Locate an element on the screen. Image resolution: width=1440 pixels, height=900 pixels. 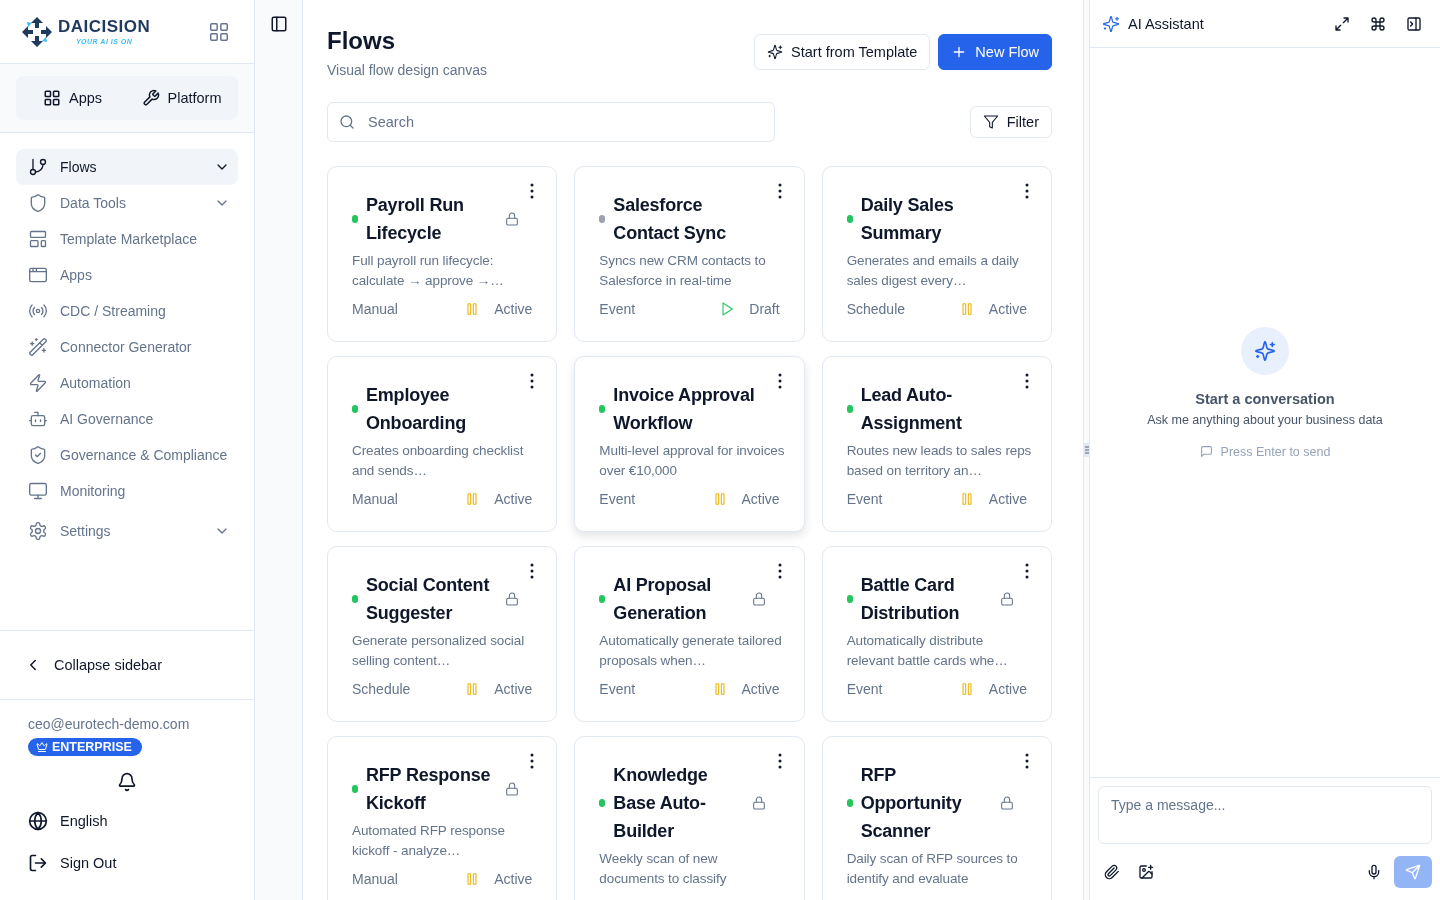
toggle-sidebar-button is located at coordinates (278, 24).